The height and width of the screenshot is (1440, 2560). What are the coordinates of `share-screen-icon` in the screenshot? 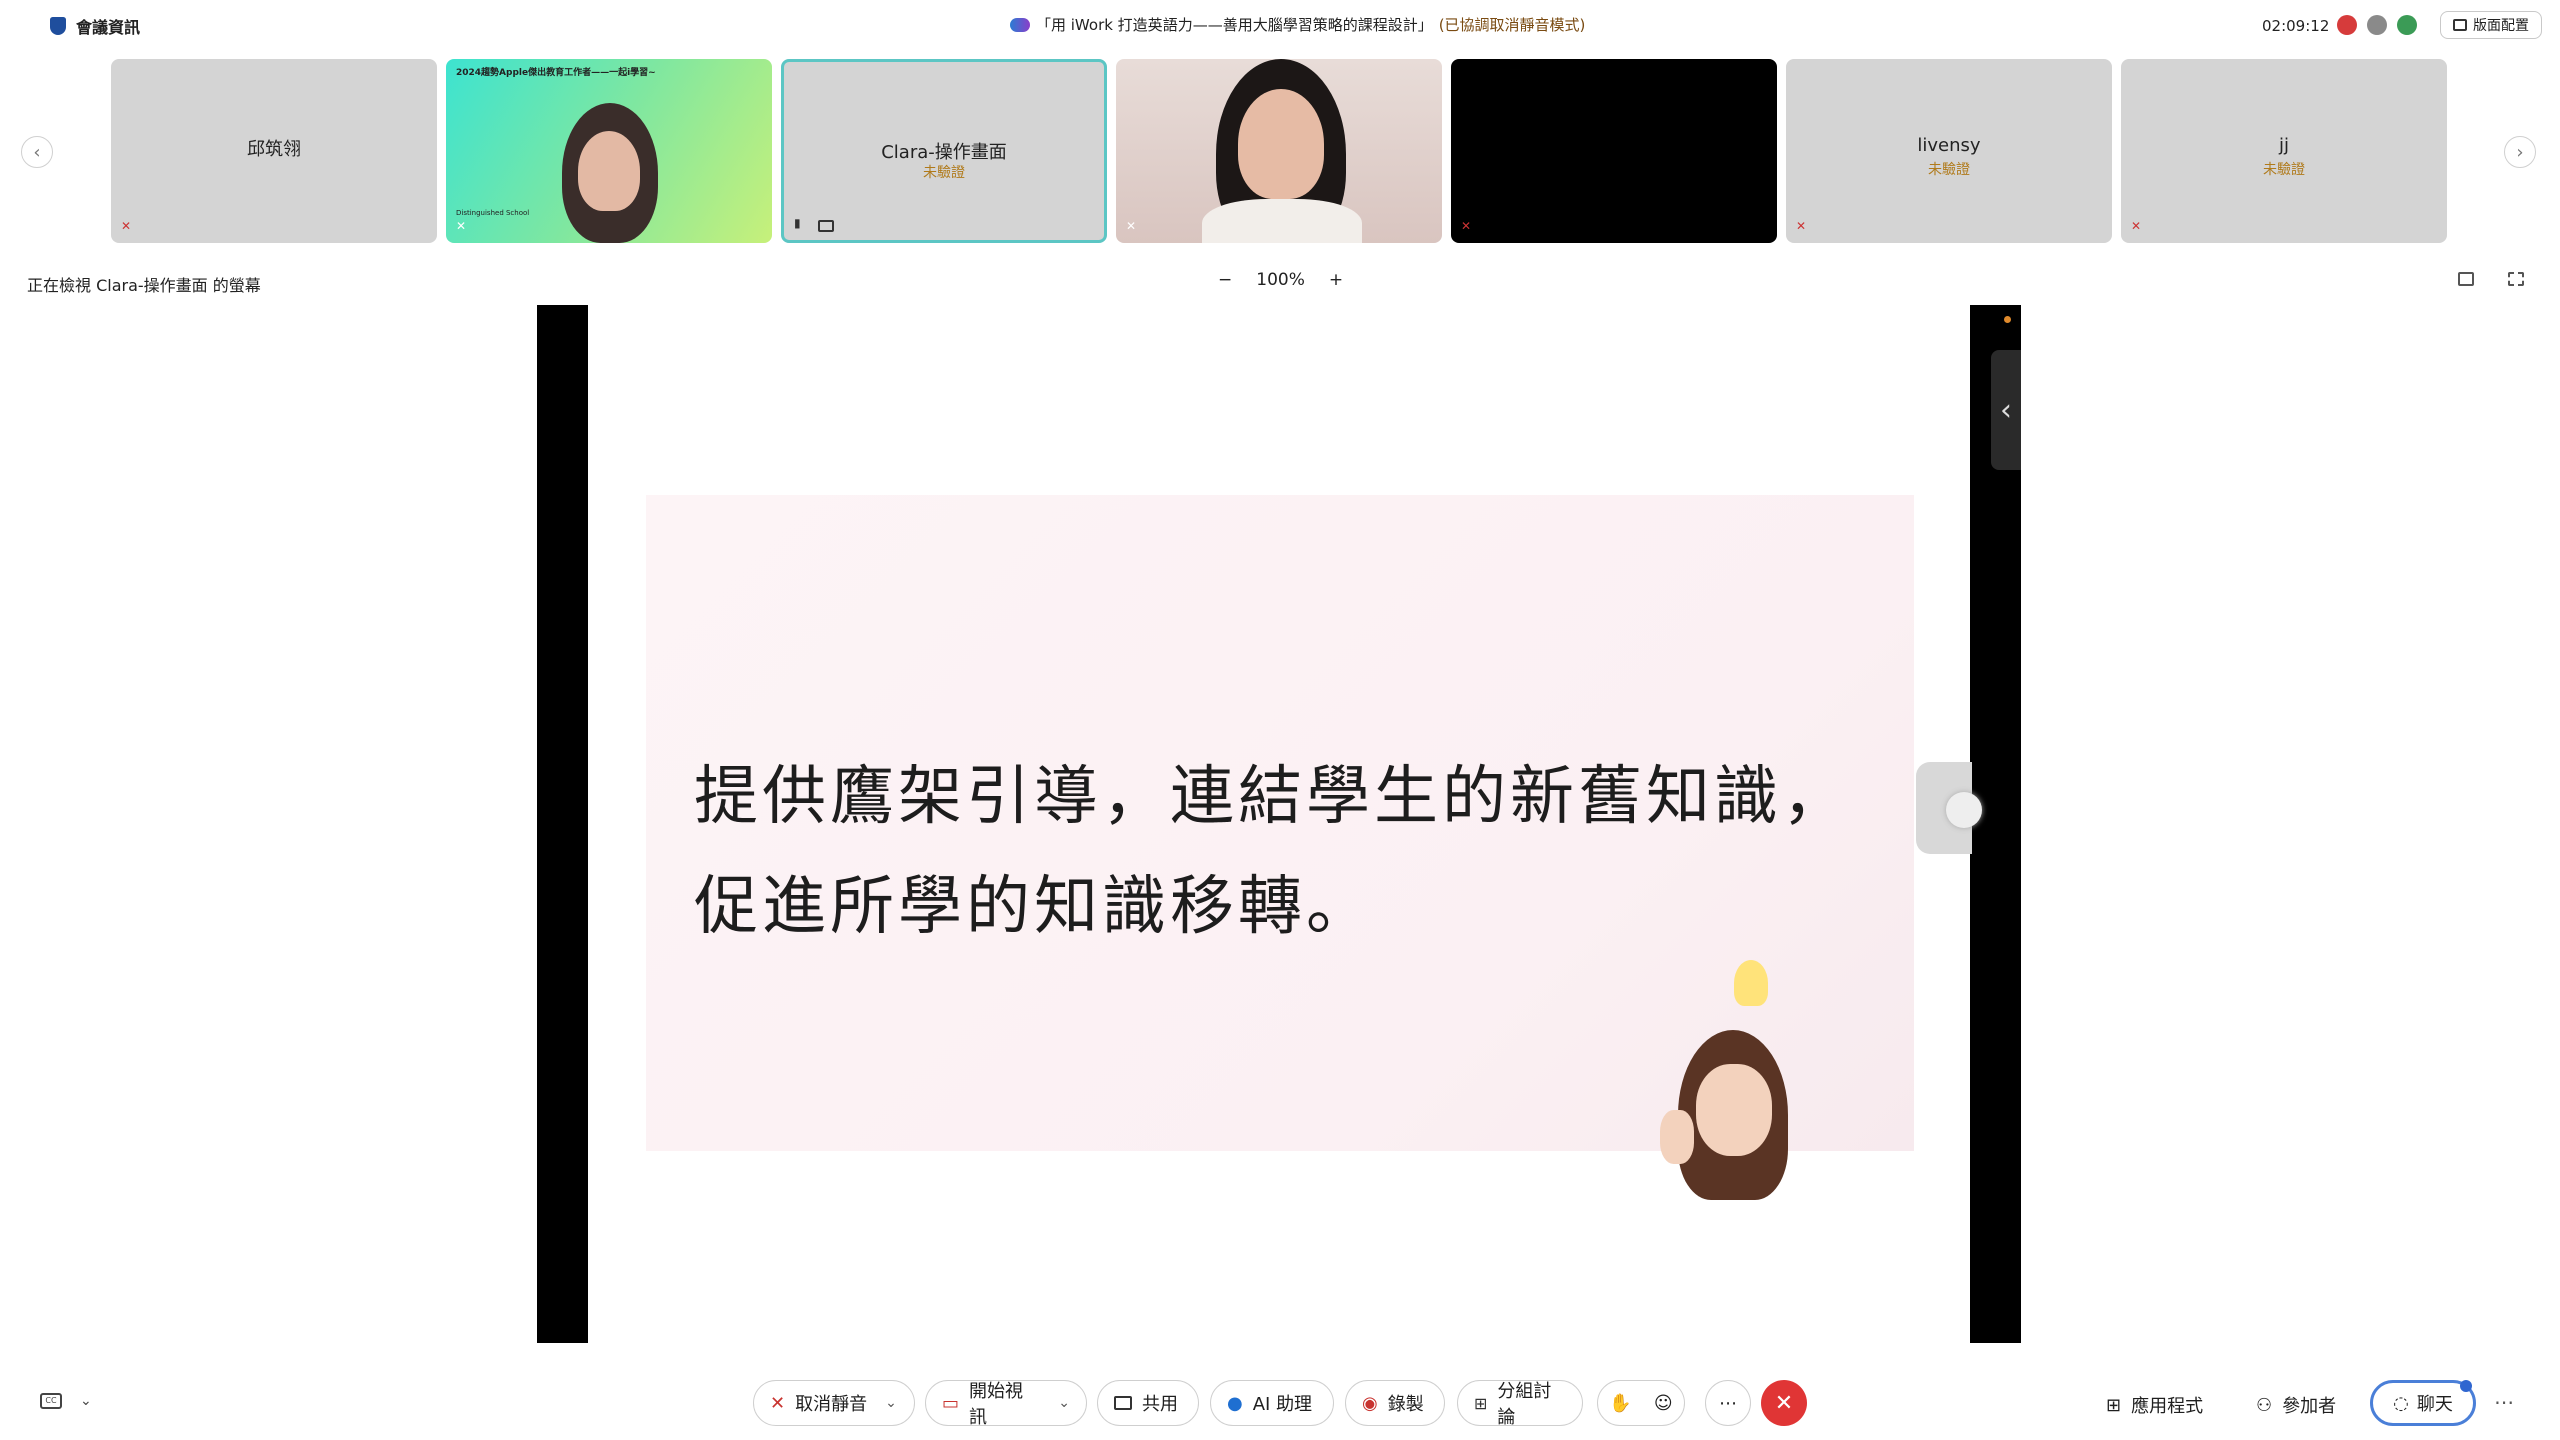 It's located at (1123, 1403).